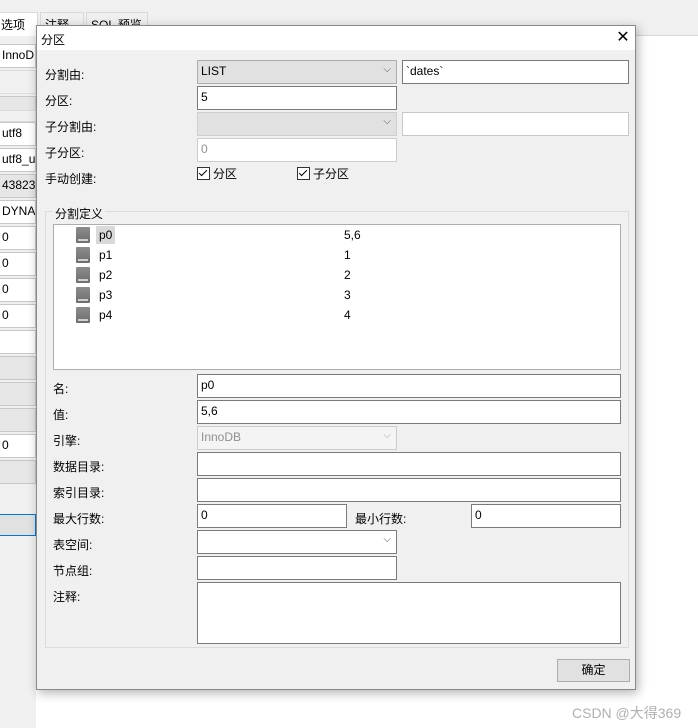  What do you see at coordinates (106, 275) in the screenshot?
I see `partition-name: p2` at bounding box center [106, 275].